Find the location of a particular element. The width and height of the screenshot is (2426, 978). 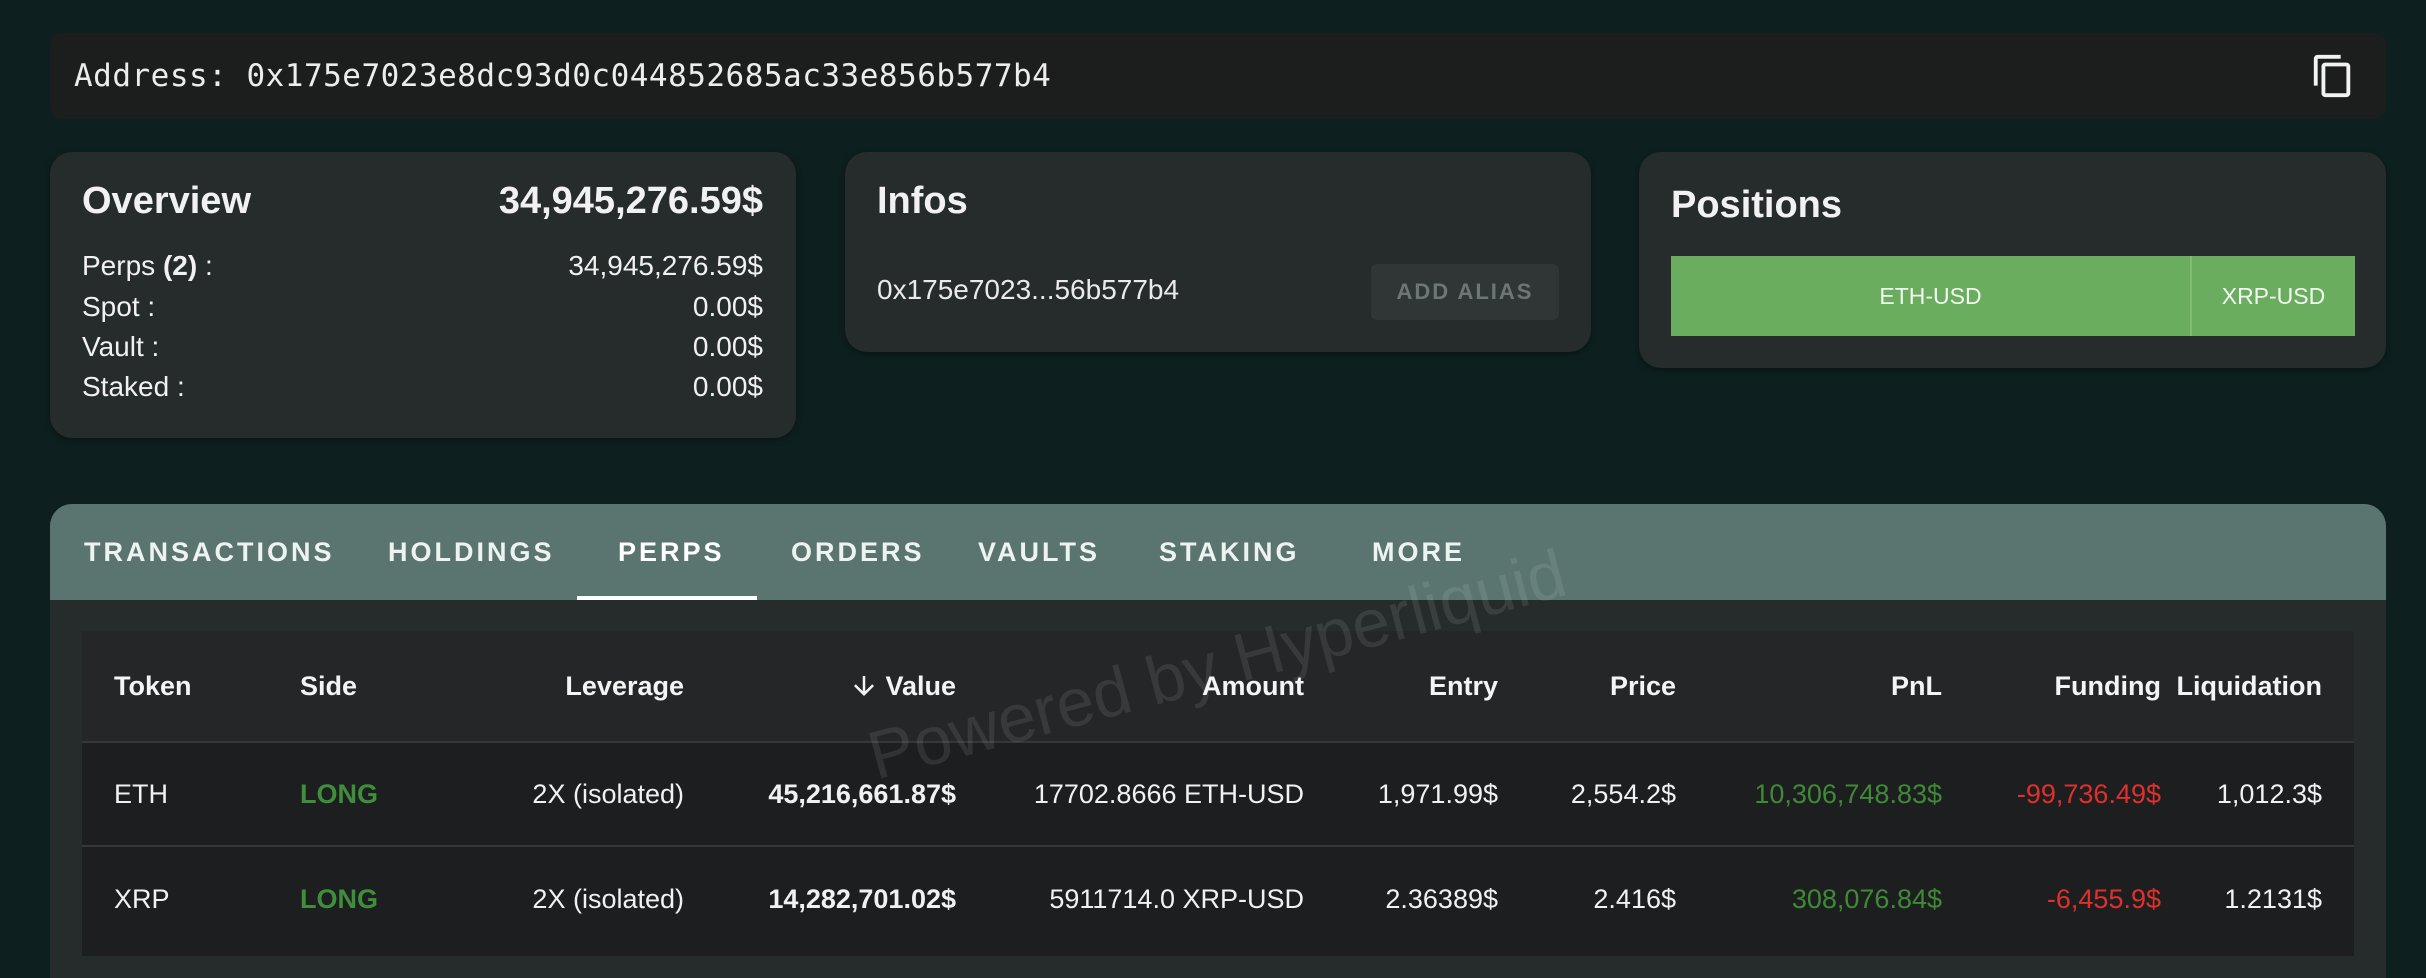

add-alias-button: ADD ALIAS is located at coordinates (1465, 292).